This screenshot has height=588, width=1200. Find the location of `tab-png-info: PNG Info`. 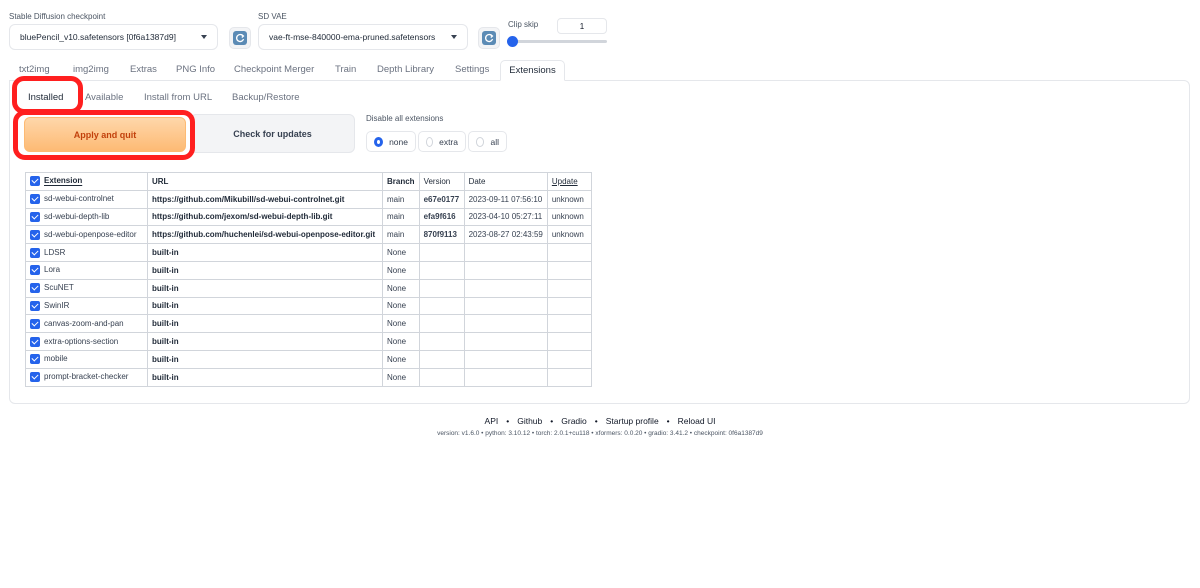

tab-png-info: PNG Info is located at coordinates (195, 69).